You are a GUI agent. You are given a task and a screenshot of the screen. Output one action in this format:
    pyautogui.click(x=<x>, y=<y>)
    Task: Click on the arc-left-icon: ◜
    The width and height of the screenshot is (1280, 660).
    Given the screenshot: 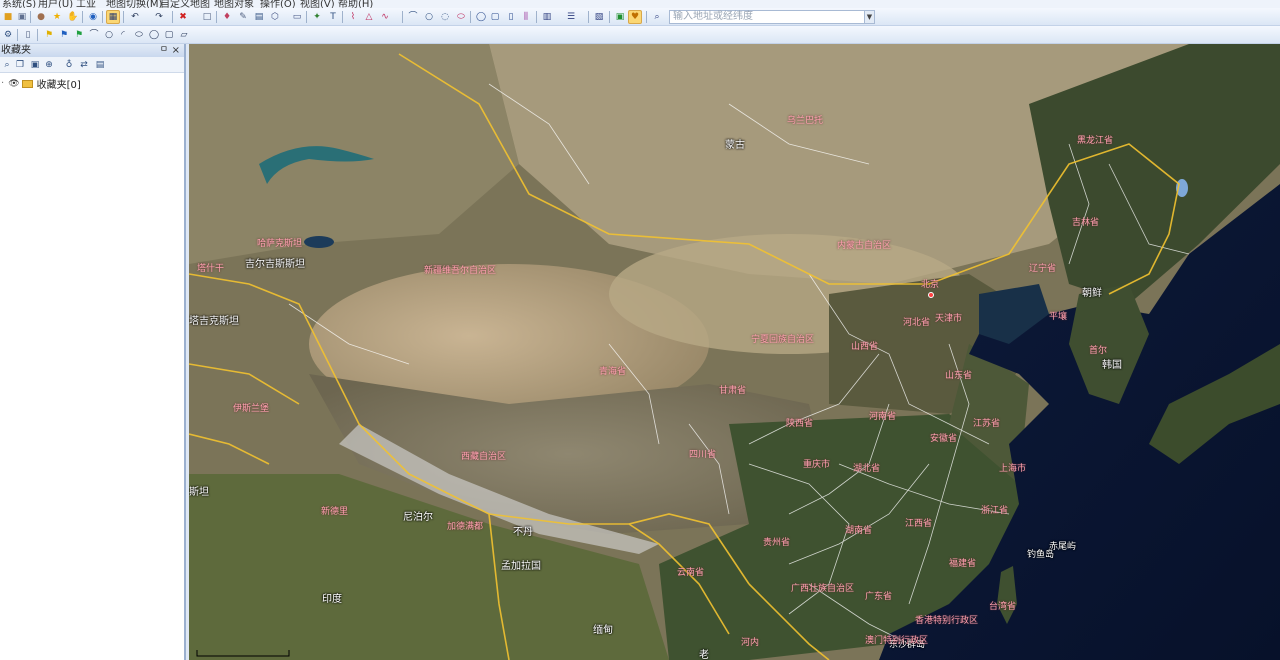 What is the action you would take?
    pyautogui.click(x=123, y=35)
    